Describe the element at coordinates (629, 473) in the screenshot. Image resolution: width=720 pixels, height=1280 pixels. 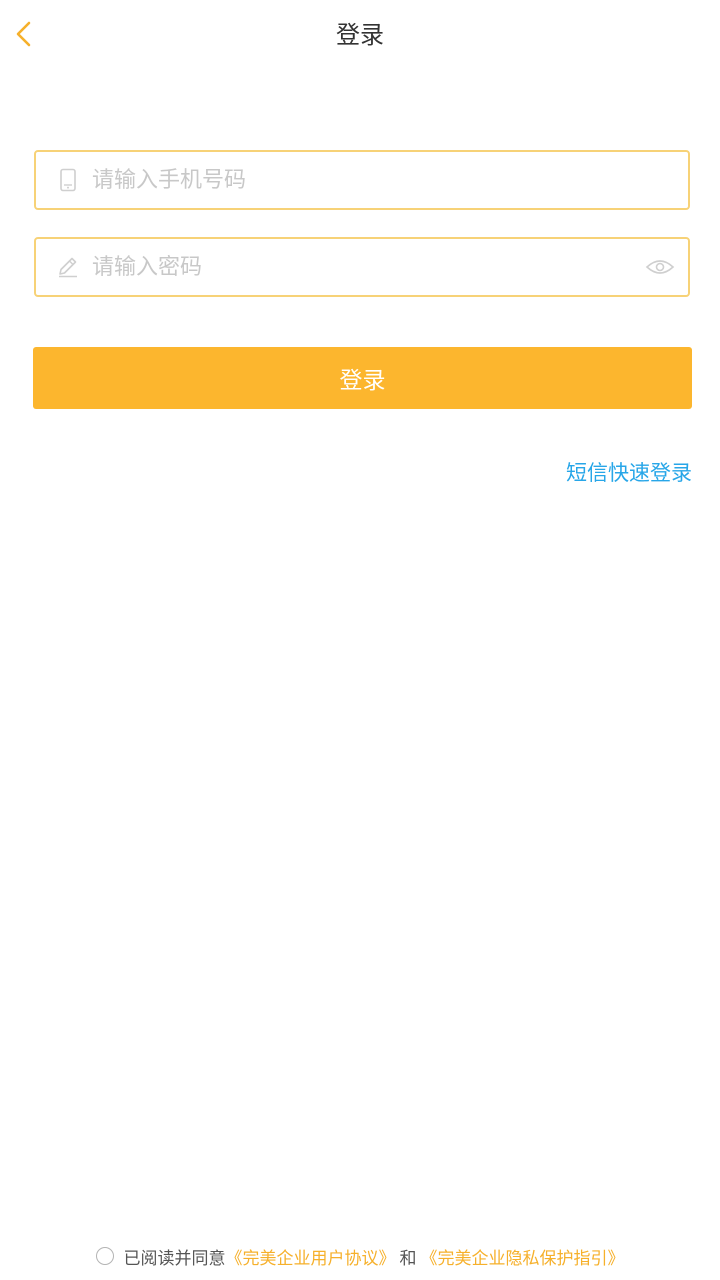
I see `sms-quick-login-link: 短信快速登录` at that location.